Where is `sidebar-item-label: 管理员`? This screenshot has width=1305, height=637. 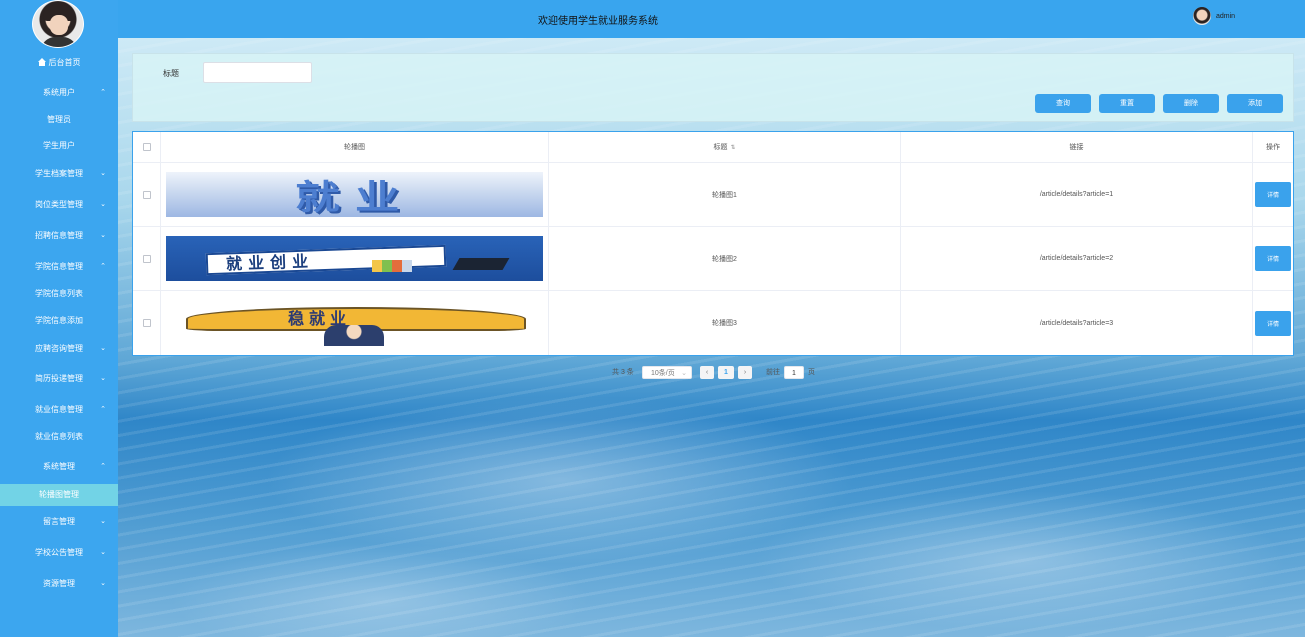 sidebar-item-label: 管理员 is located at coordinates (59, 119).